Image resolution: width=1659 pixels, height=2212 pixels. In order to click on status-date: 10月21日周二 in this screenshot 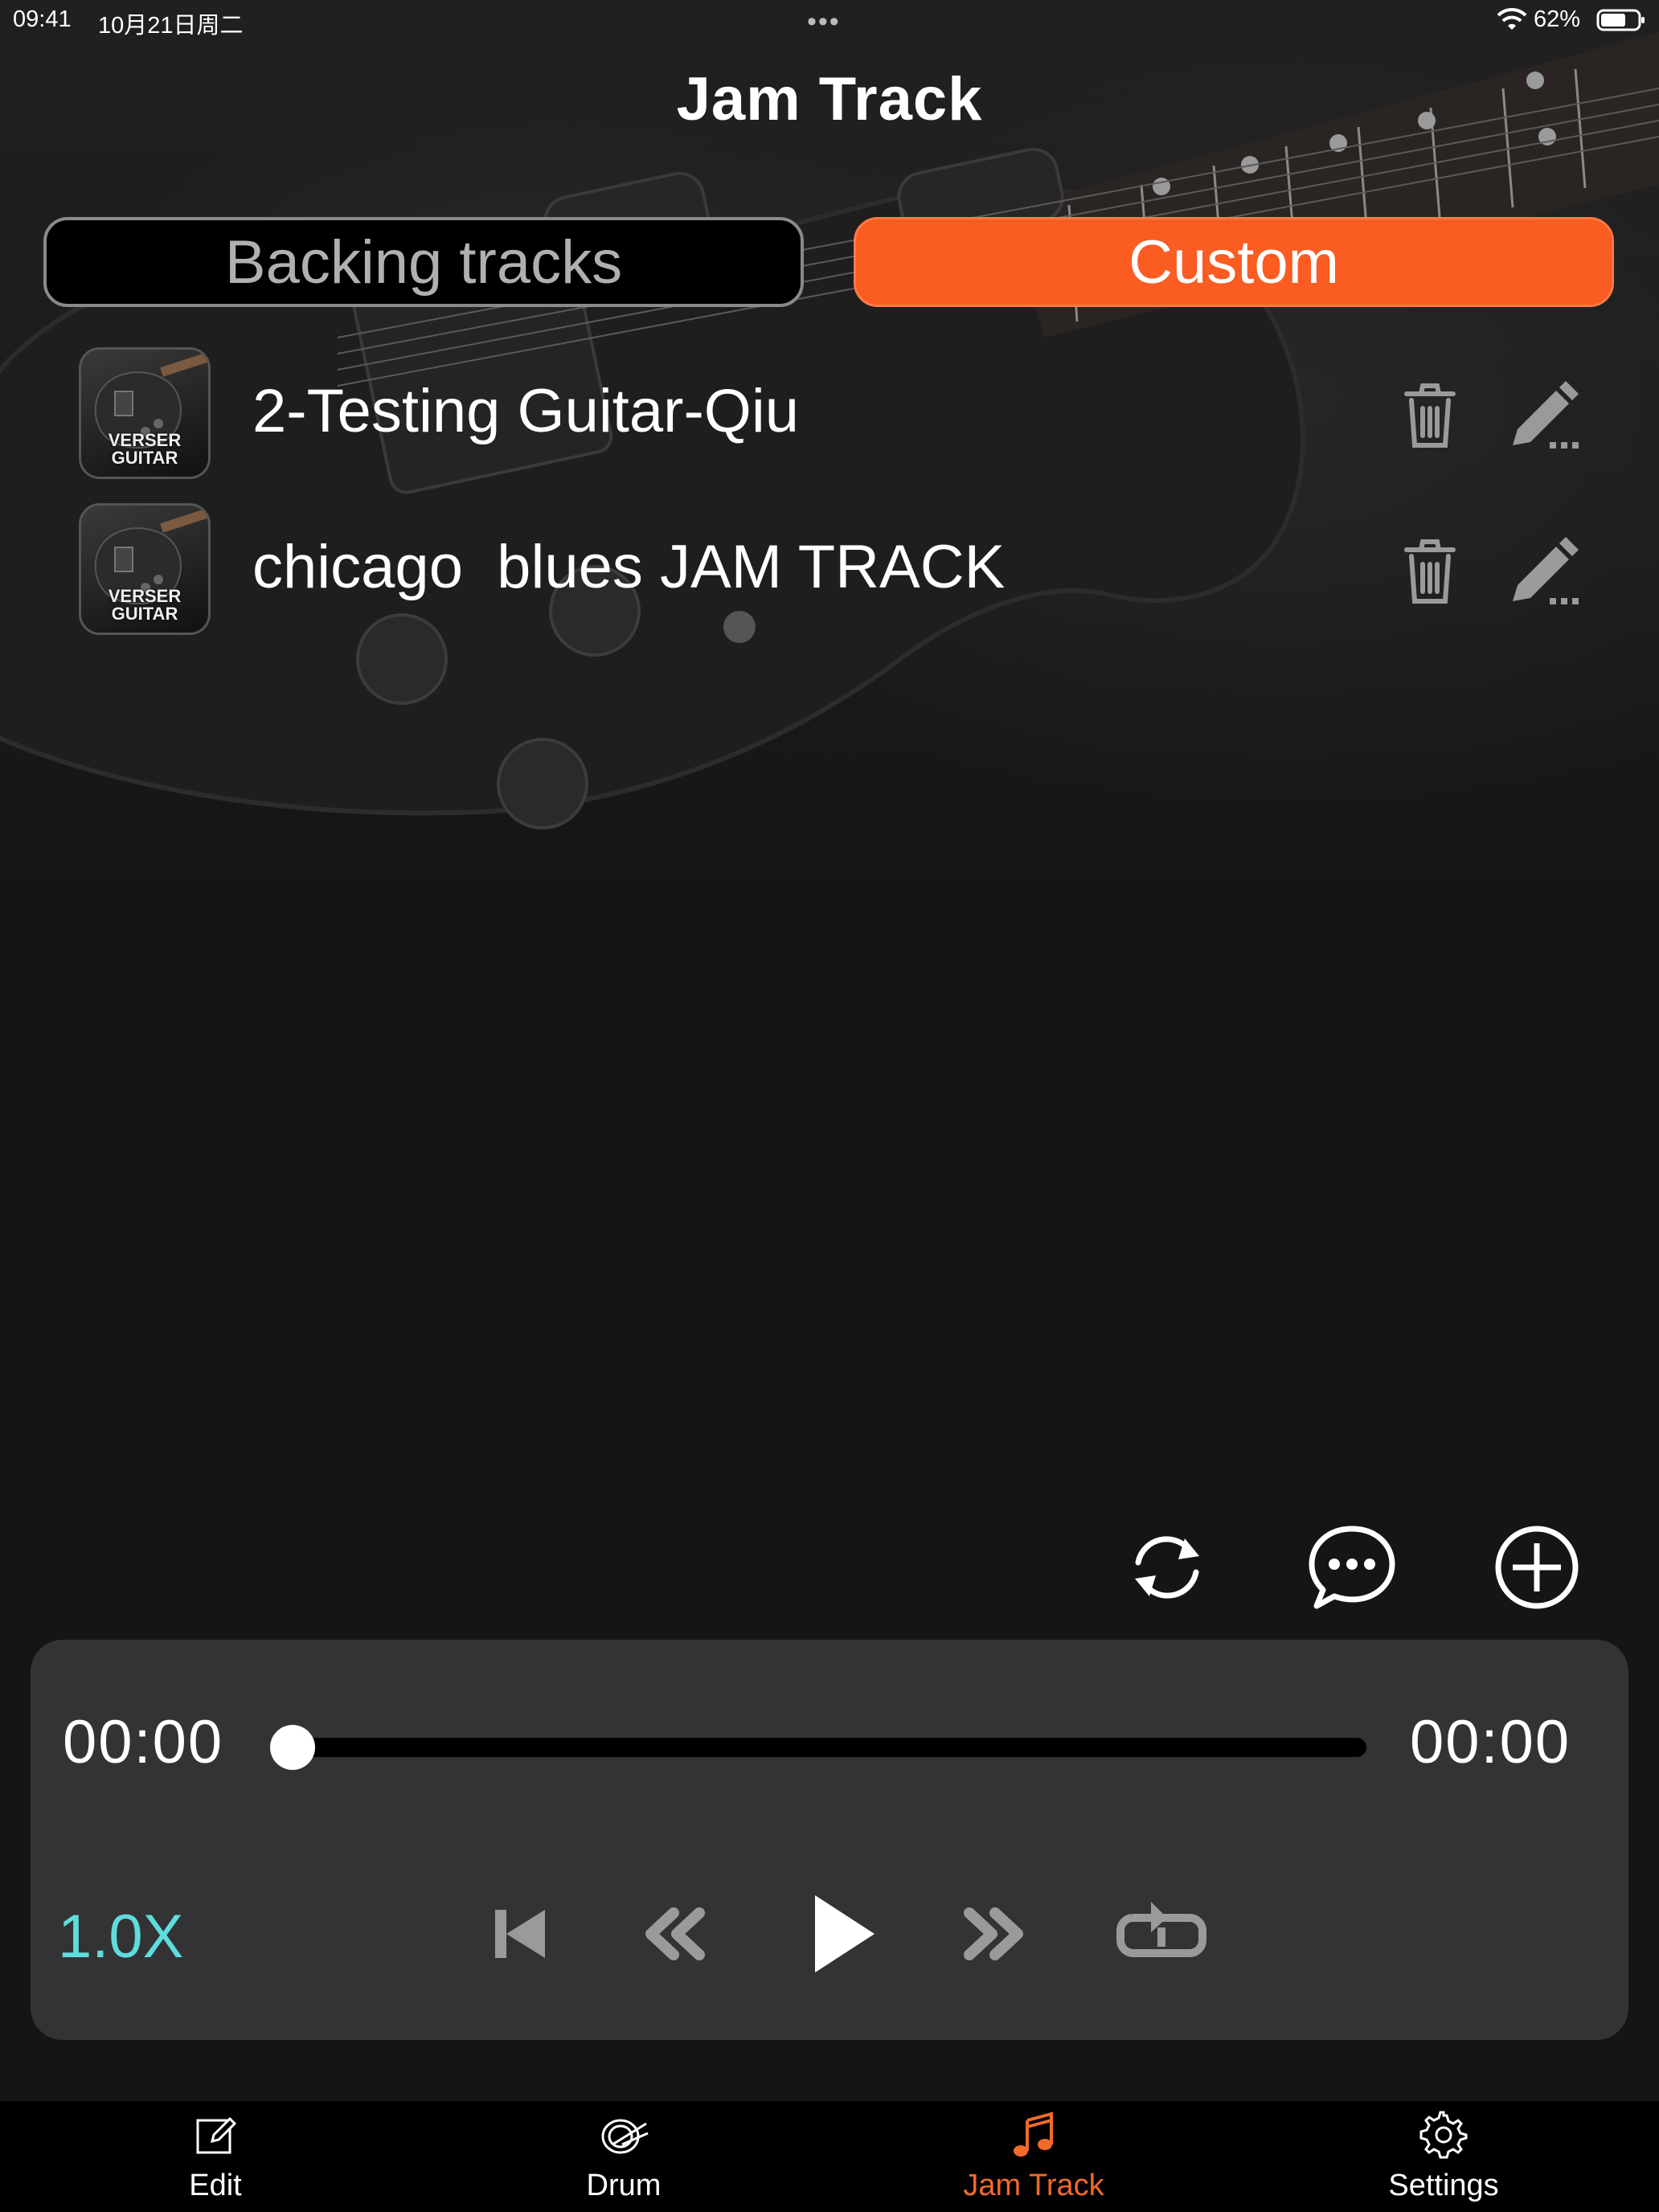, I will do `click(171, 26)`.